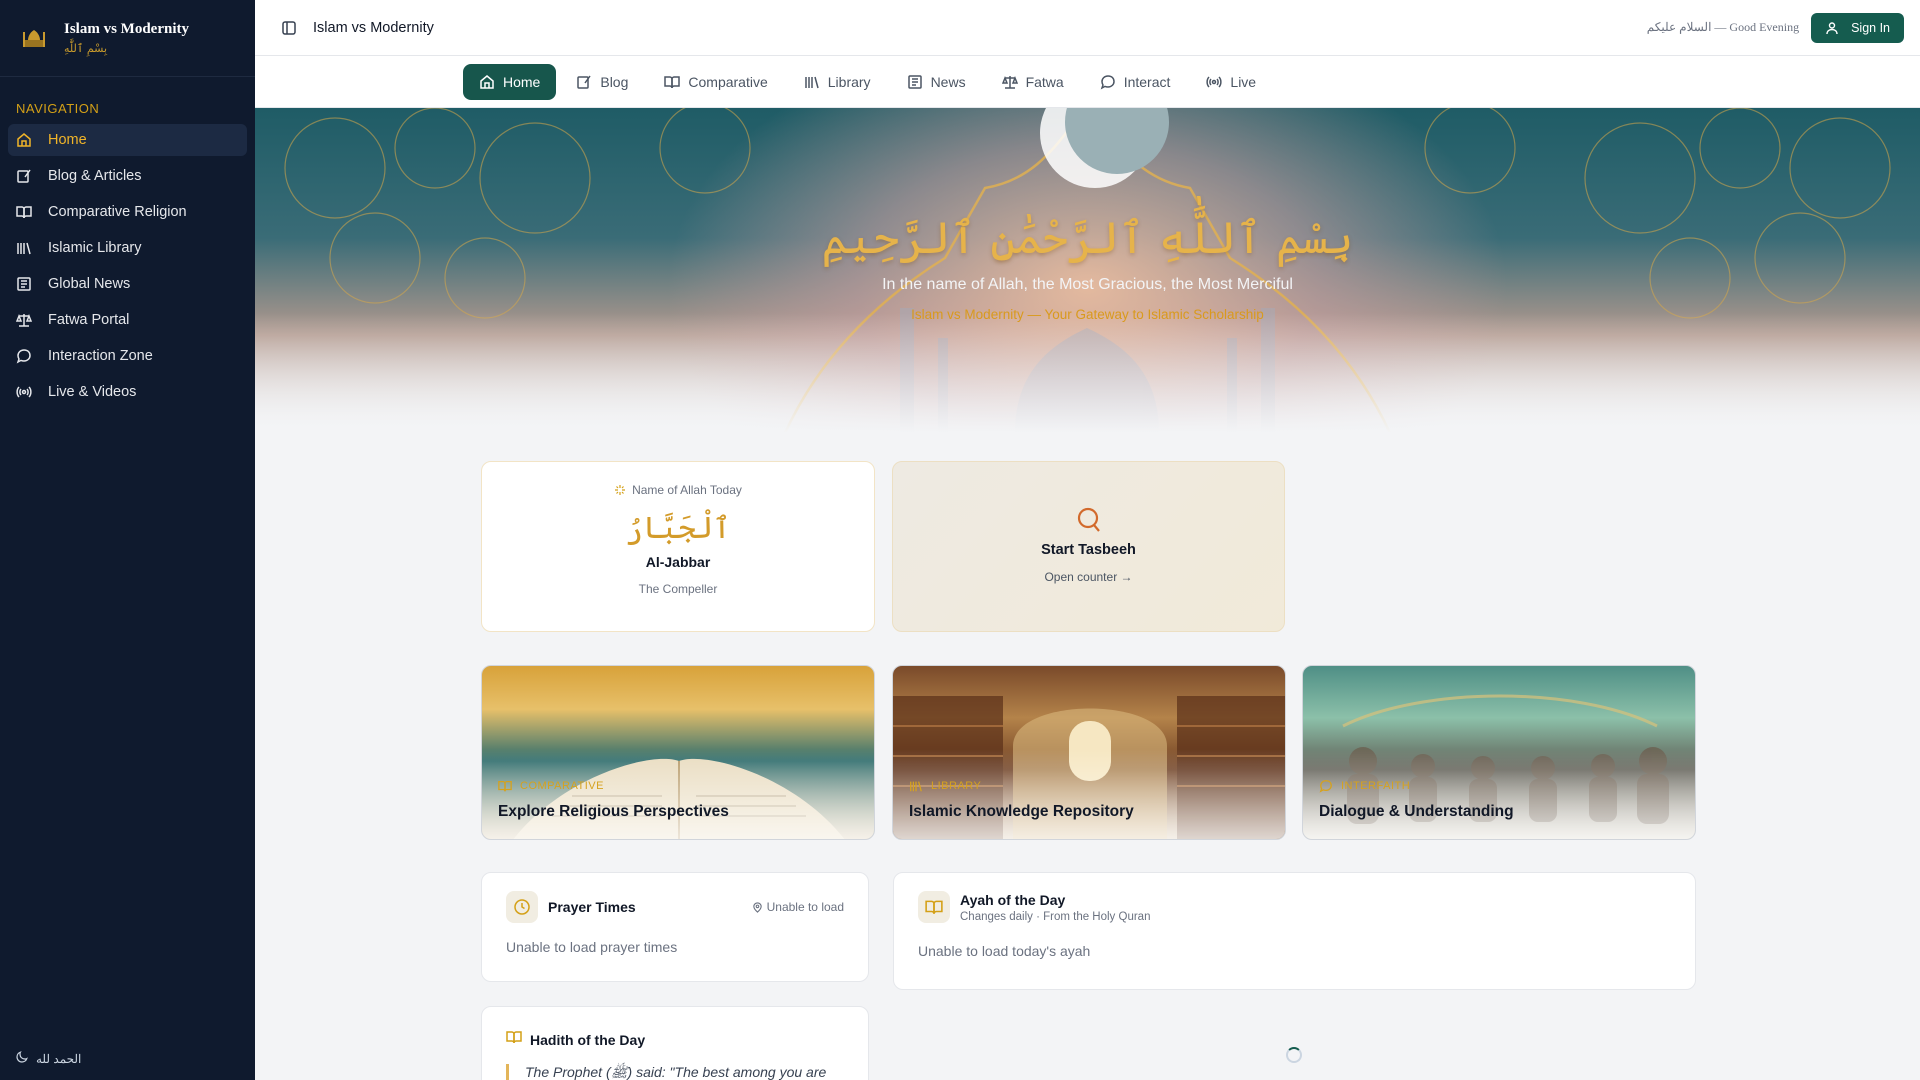 The width and height of the screenshot is (1920, 1080). I want to click on sidebar-item-label: Islamic Library, so click(95, 248).